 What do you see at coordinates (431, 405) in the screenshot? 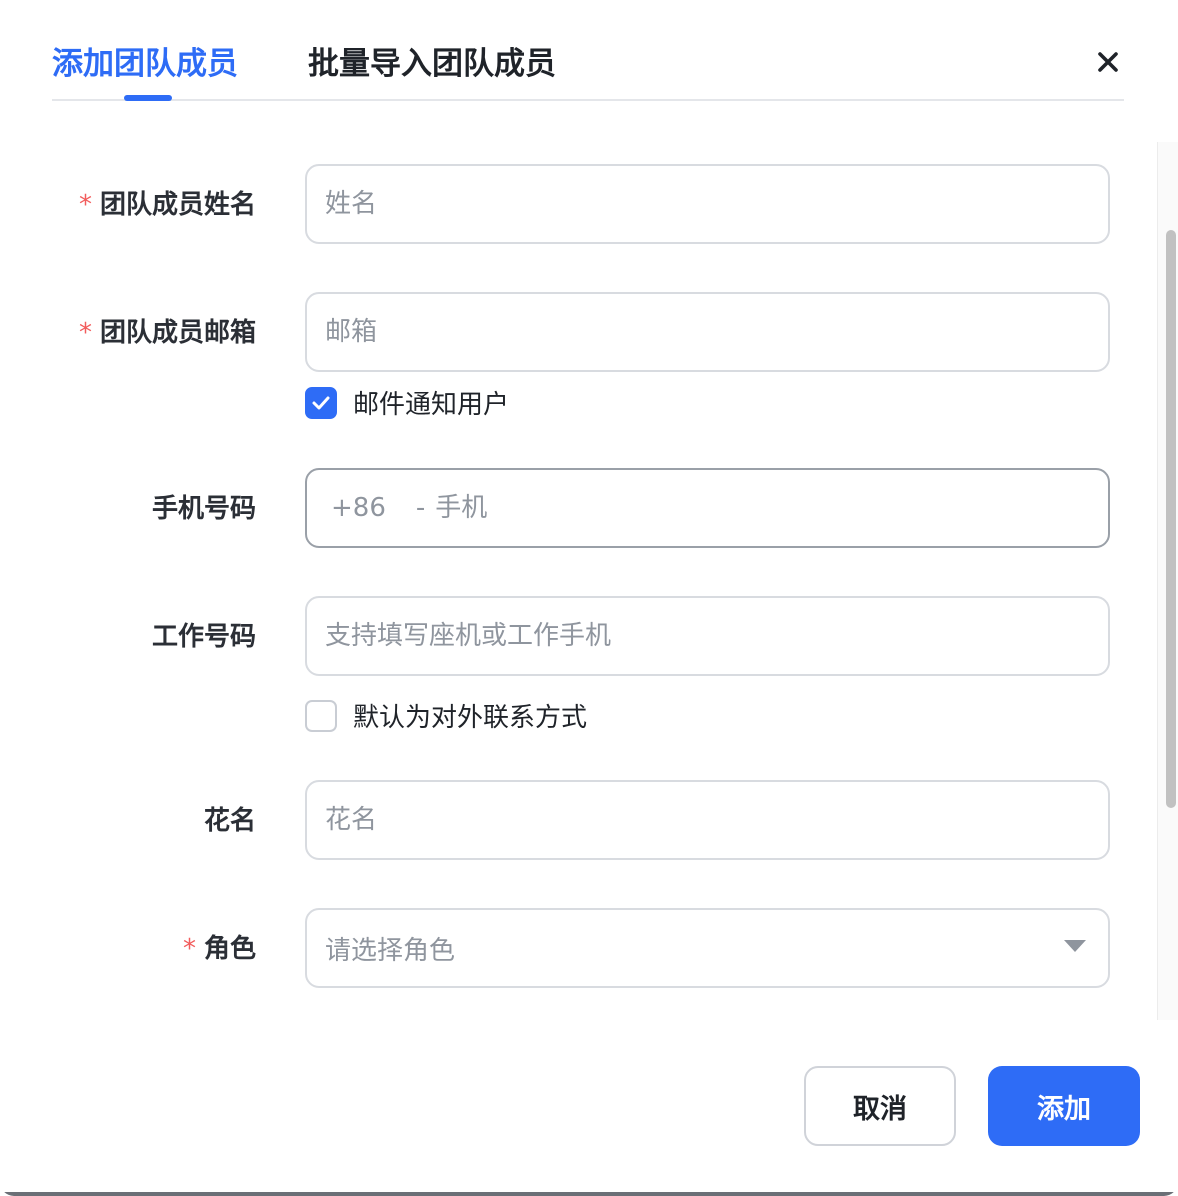
I see `notify-user-label: 邮件通知用户` at bounding box center [431, 405].